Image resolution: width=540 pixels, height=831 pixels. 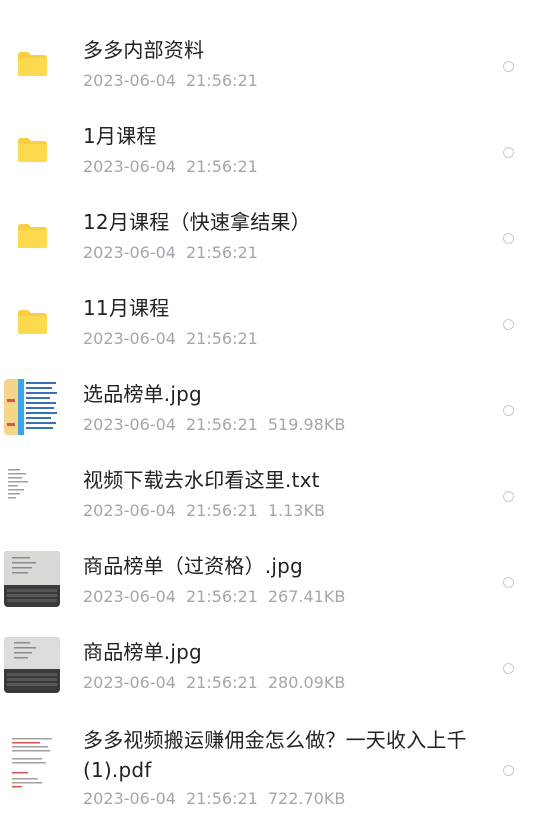 What do you see at coordinates (193, 566) in the screenshot?
I see `file-name: 商品榜单（过资格）.jpg` at bounding box center [193, 566].